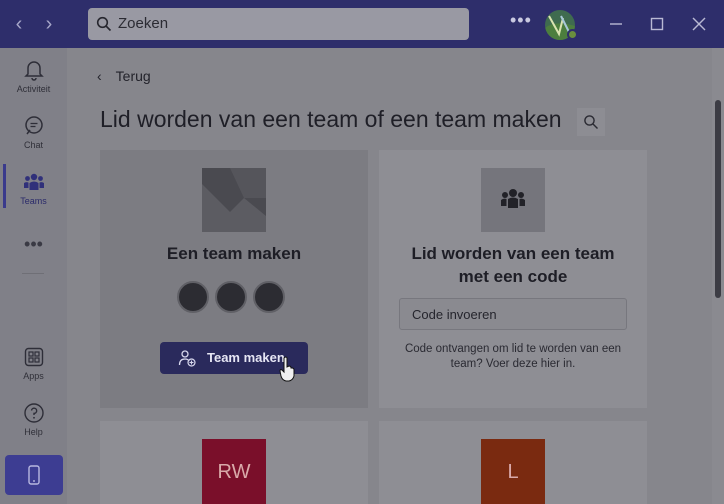  I want to click on team-code-placeholder: Code invoeren, so click(454, 314).